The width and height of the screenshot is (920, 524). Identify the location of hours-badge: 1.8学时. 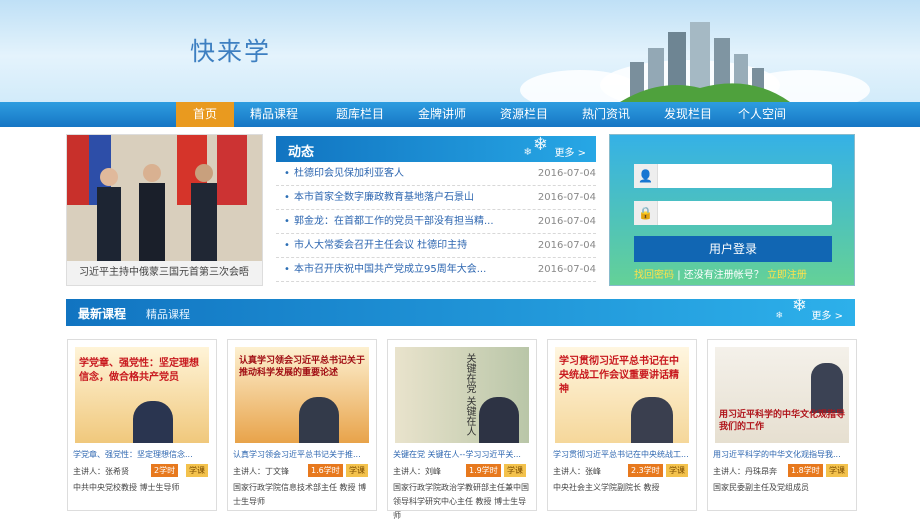
(805, 470).